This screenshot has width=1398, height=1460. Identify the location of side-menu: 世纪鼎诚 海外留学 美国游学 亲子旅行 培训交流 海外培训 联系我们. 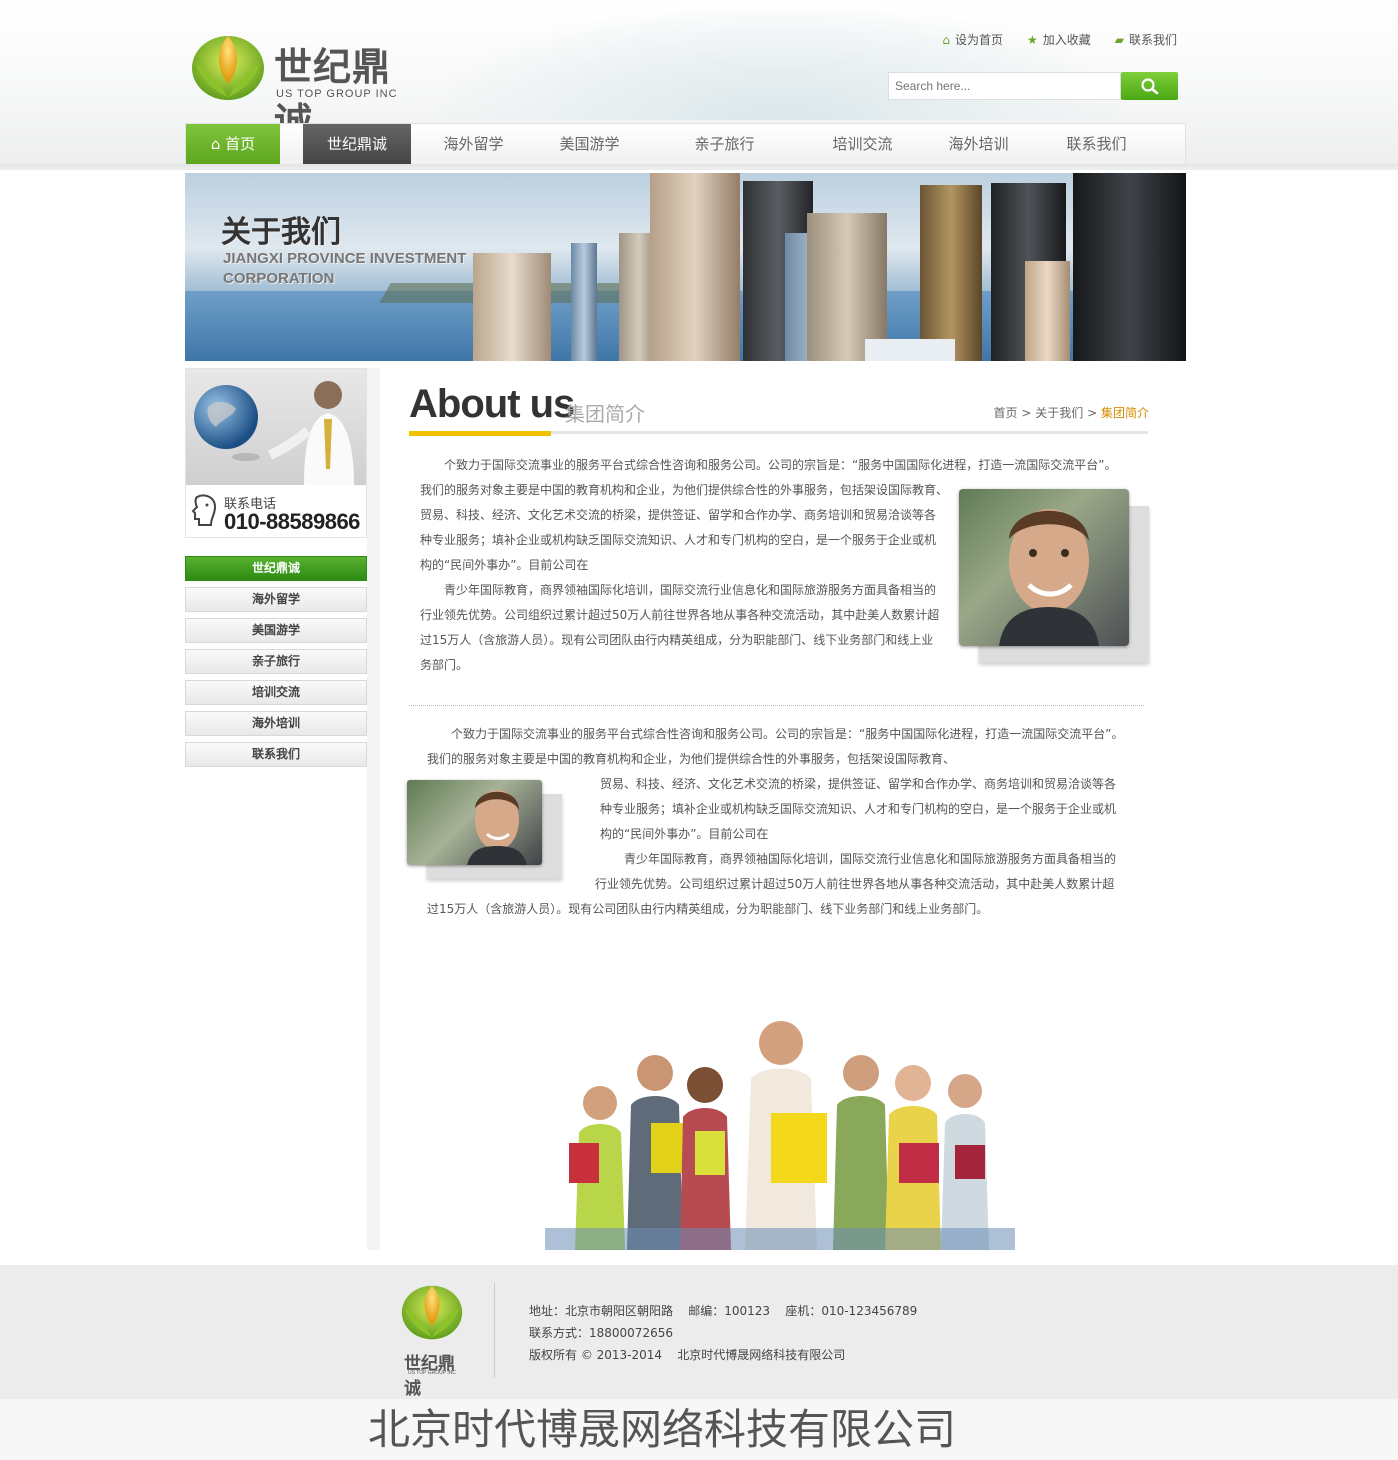
(276, 664).